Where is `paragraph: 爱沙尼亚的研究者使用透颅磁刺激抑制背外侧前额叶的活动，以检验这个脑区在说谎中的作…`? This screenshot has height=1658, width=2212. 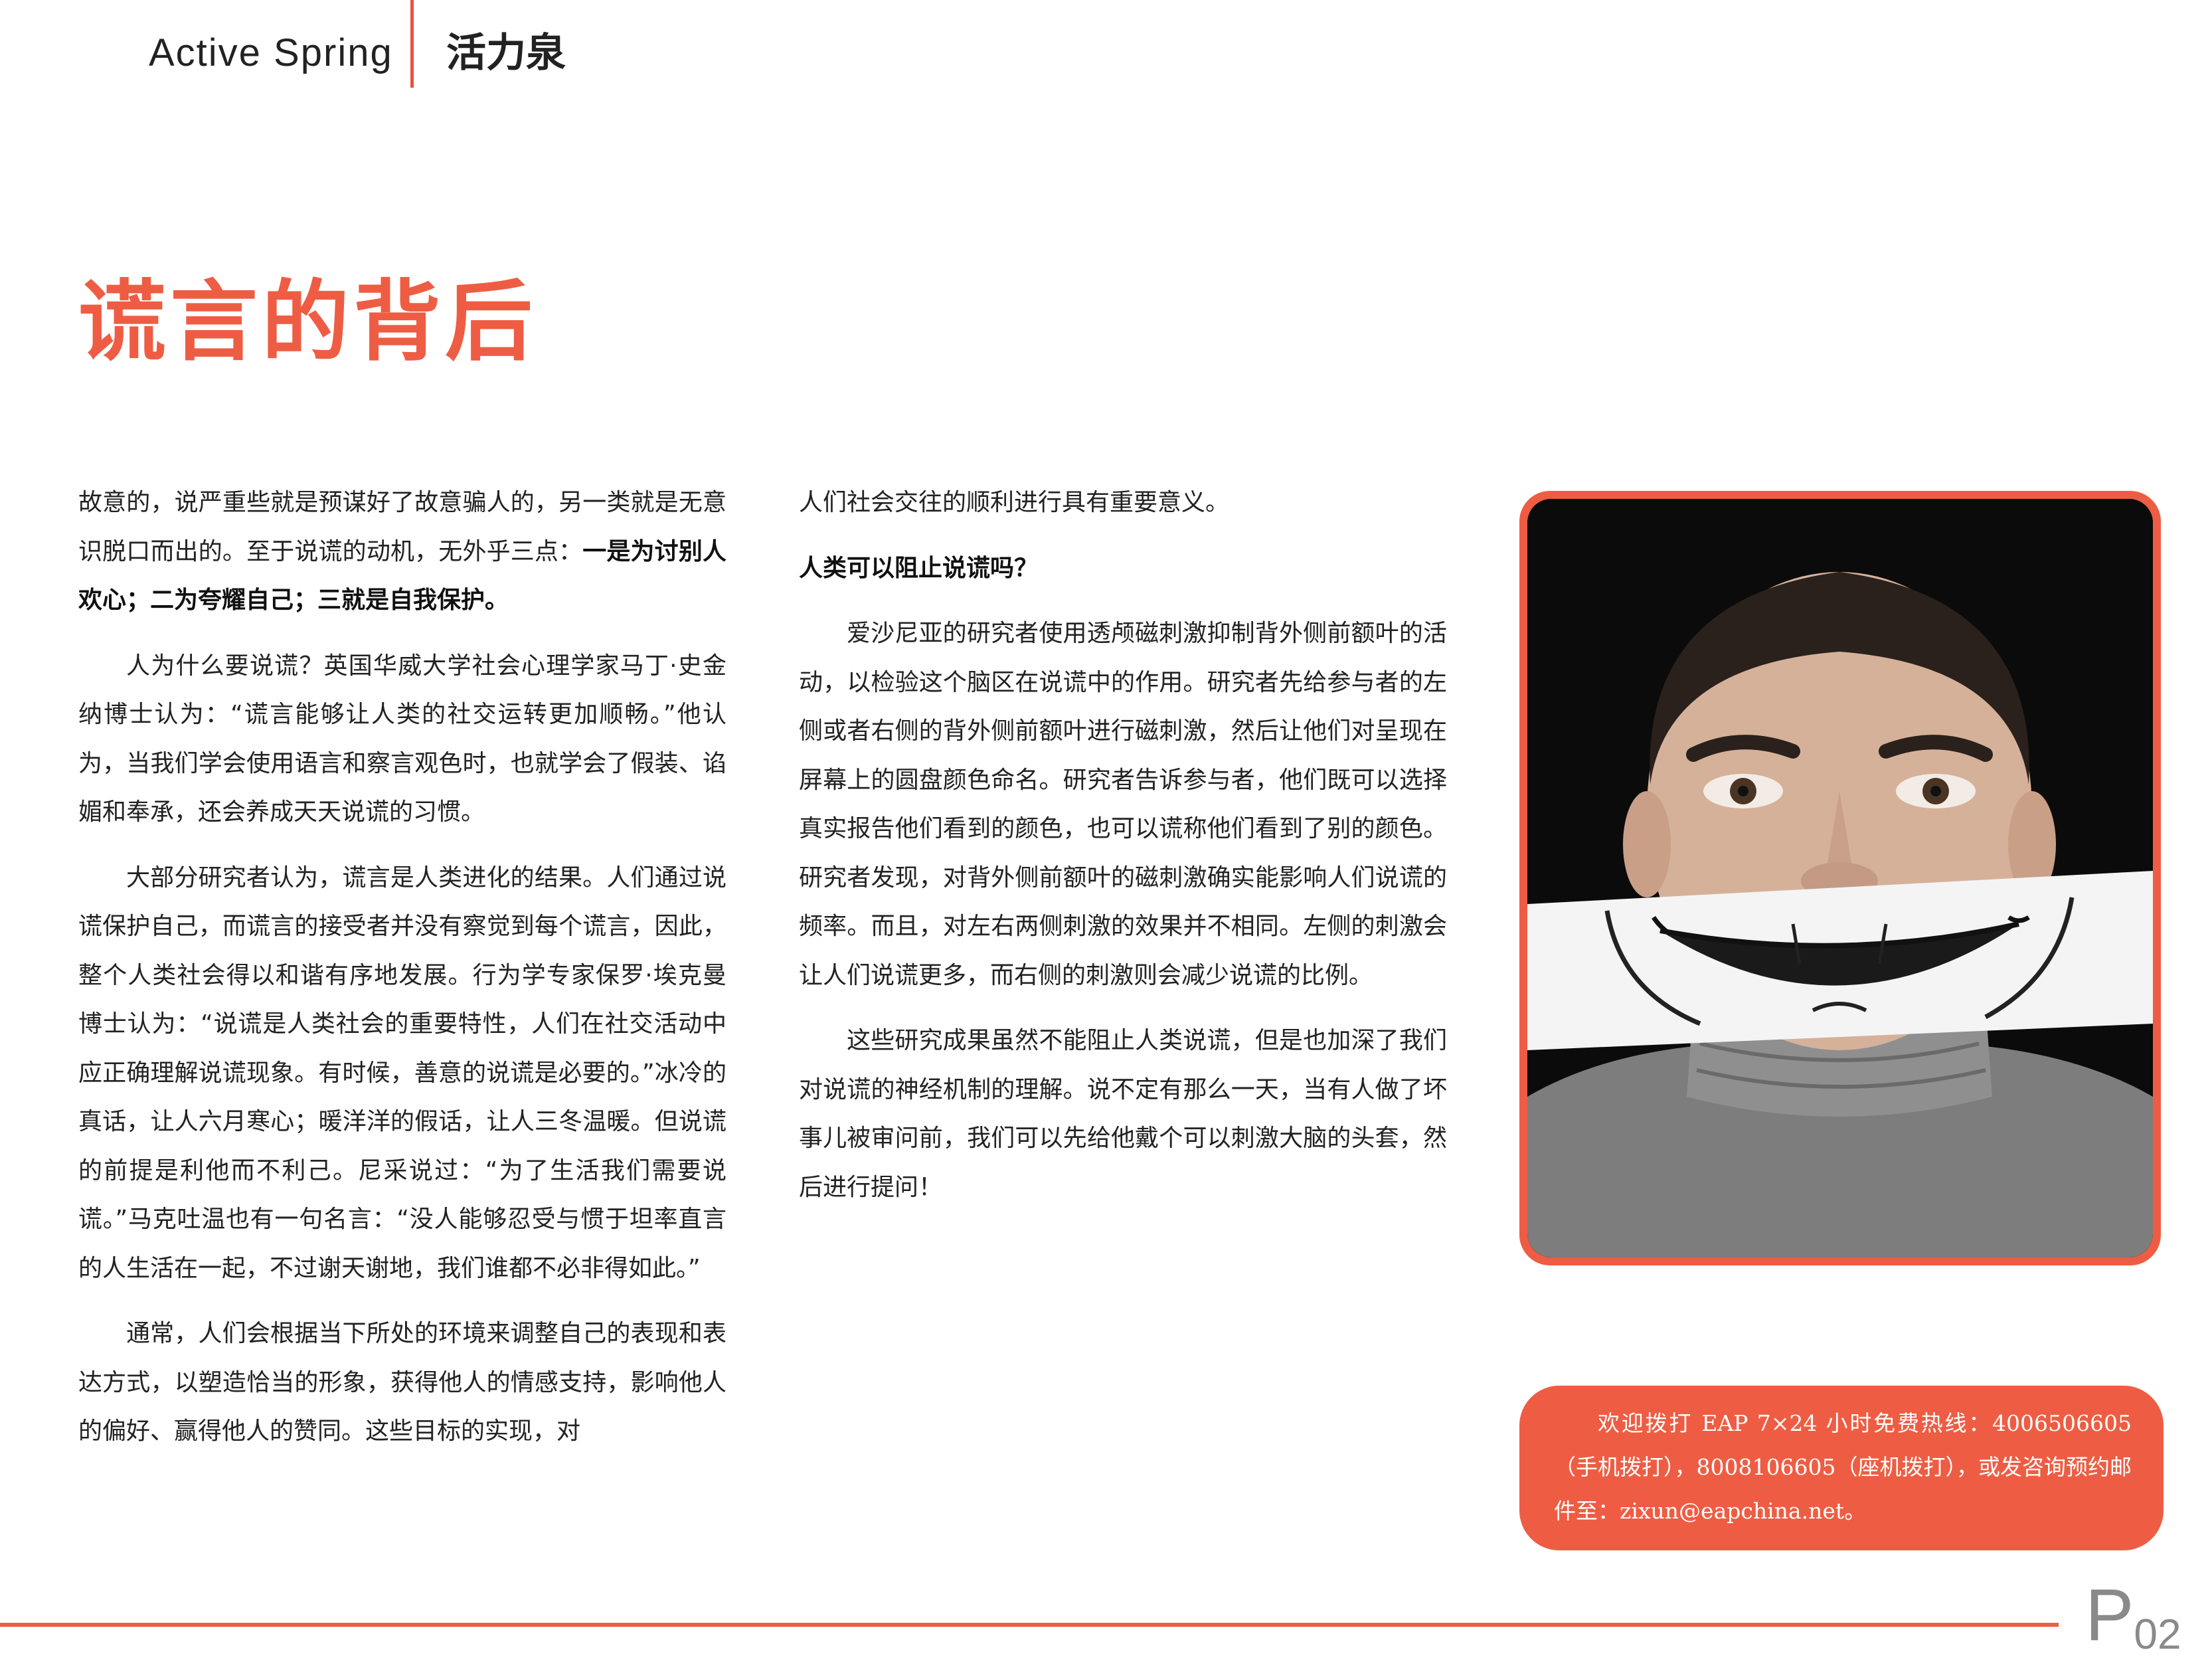
paragraph: 爱沙尼亚的研究者使用透颅磁刺激抑制背外侧前额叶的活动，以检验这个脑区在说谎中的作… is located at coordinates (1123, 804).